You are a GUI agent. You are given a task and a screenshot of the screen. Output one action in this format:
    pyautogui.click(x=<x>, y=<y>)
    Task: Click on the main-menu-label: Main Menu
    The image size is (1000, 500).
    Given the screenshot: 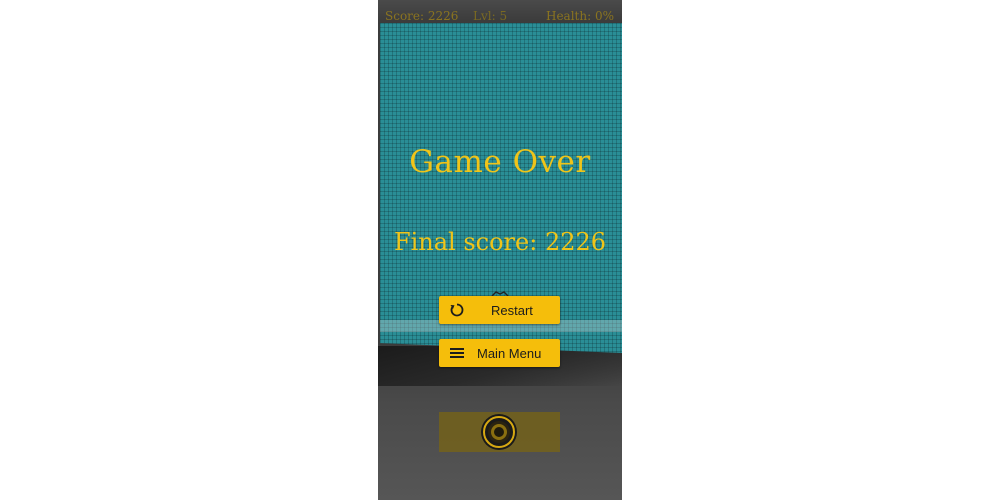 What is the action you would take?
    pyautogui.click(x=509, y=353)
    